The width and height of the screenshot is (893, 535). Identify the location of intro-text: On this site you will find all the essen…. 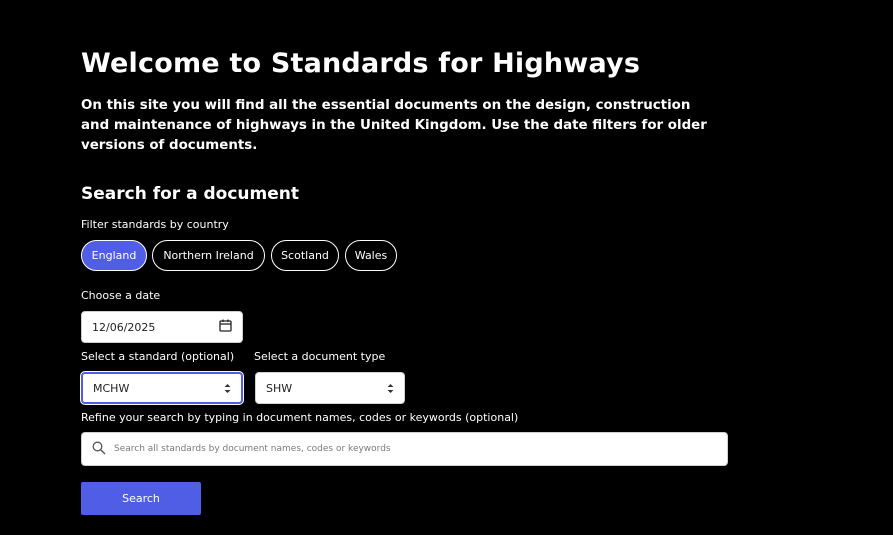
(394, 125).